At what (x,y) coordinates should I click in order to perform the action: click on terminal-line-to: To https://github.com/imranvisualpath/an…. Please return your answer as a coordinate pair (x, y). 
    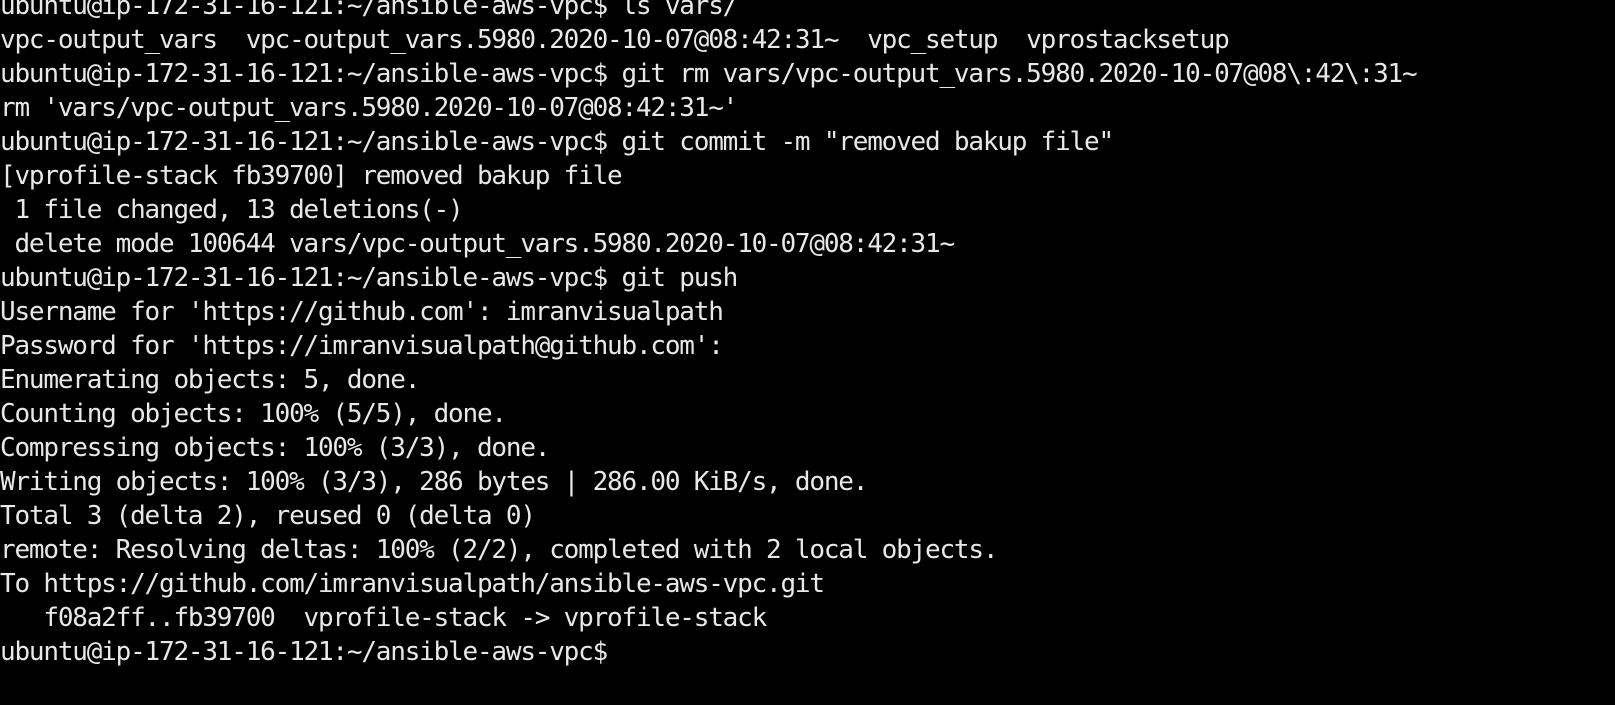
    Looking at the image, I should click on (412, 584).